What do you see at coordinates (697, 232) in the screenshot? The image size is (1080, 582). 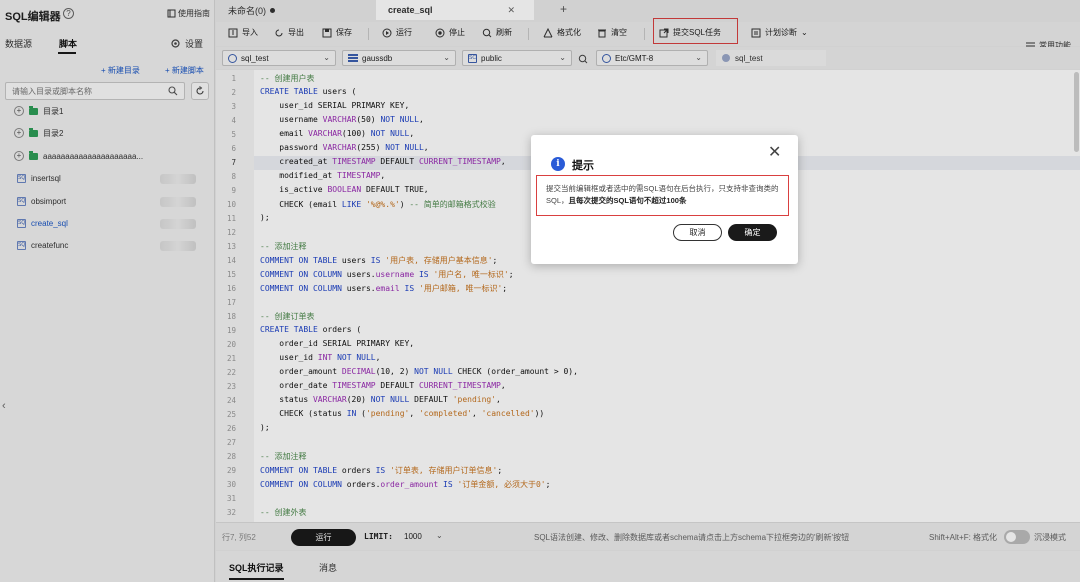 I see `cancel-button: 取消` at bounding box center [697, 232].